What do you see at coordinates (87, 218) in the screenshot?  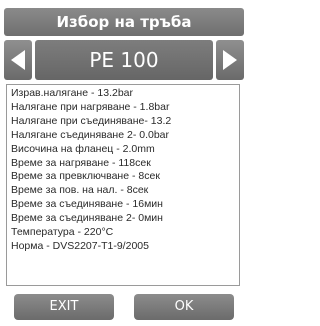 I see `param-joining-time-2: Време за съединяване 2- 0мин` at bounding box center [87, 218].